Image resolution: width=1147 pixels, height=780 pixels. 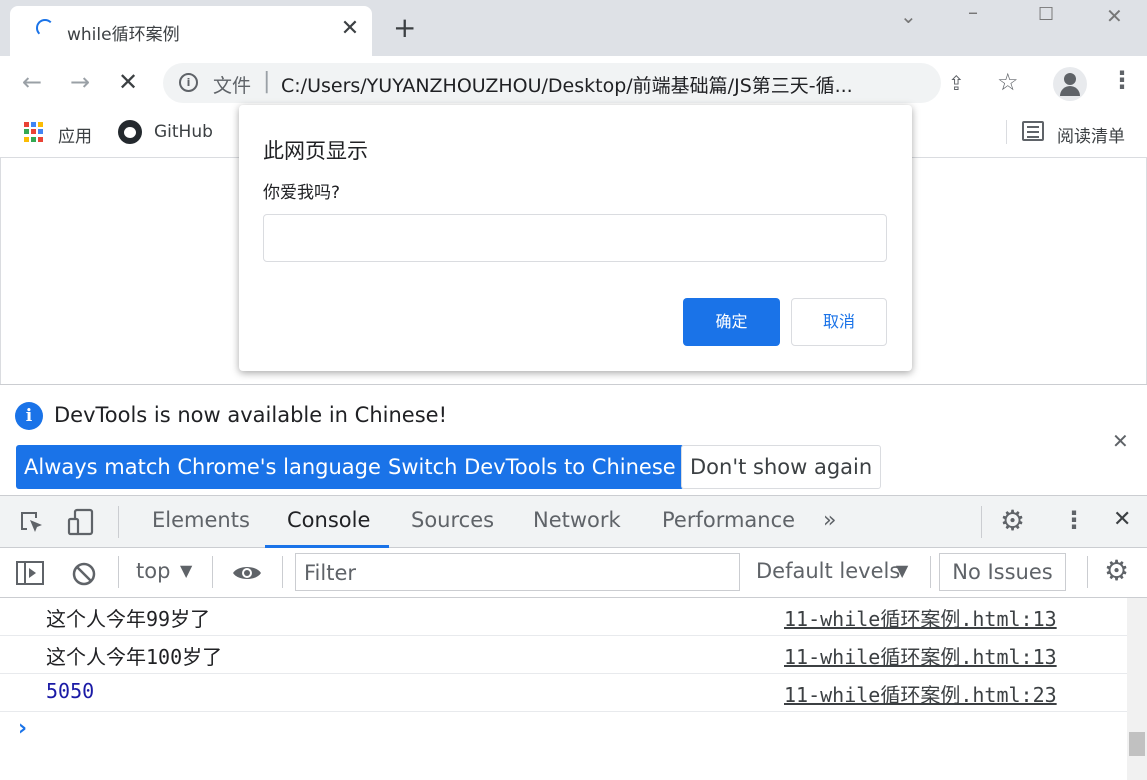 I want to click on tab-console: Console, so click(x=328, y=520).